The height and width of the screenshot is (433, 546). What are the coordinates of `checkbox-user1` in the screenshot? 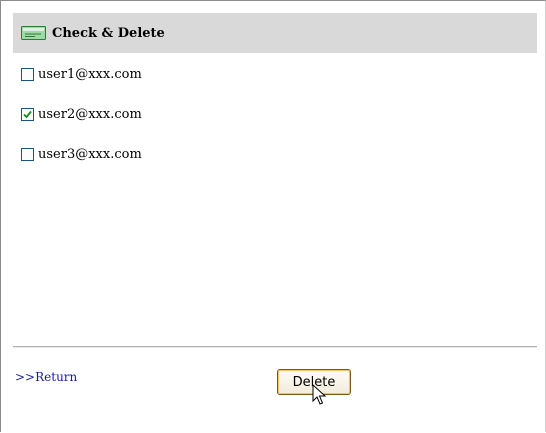 It's located at (27, 74).